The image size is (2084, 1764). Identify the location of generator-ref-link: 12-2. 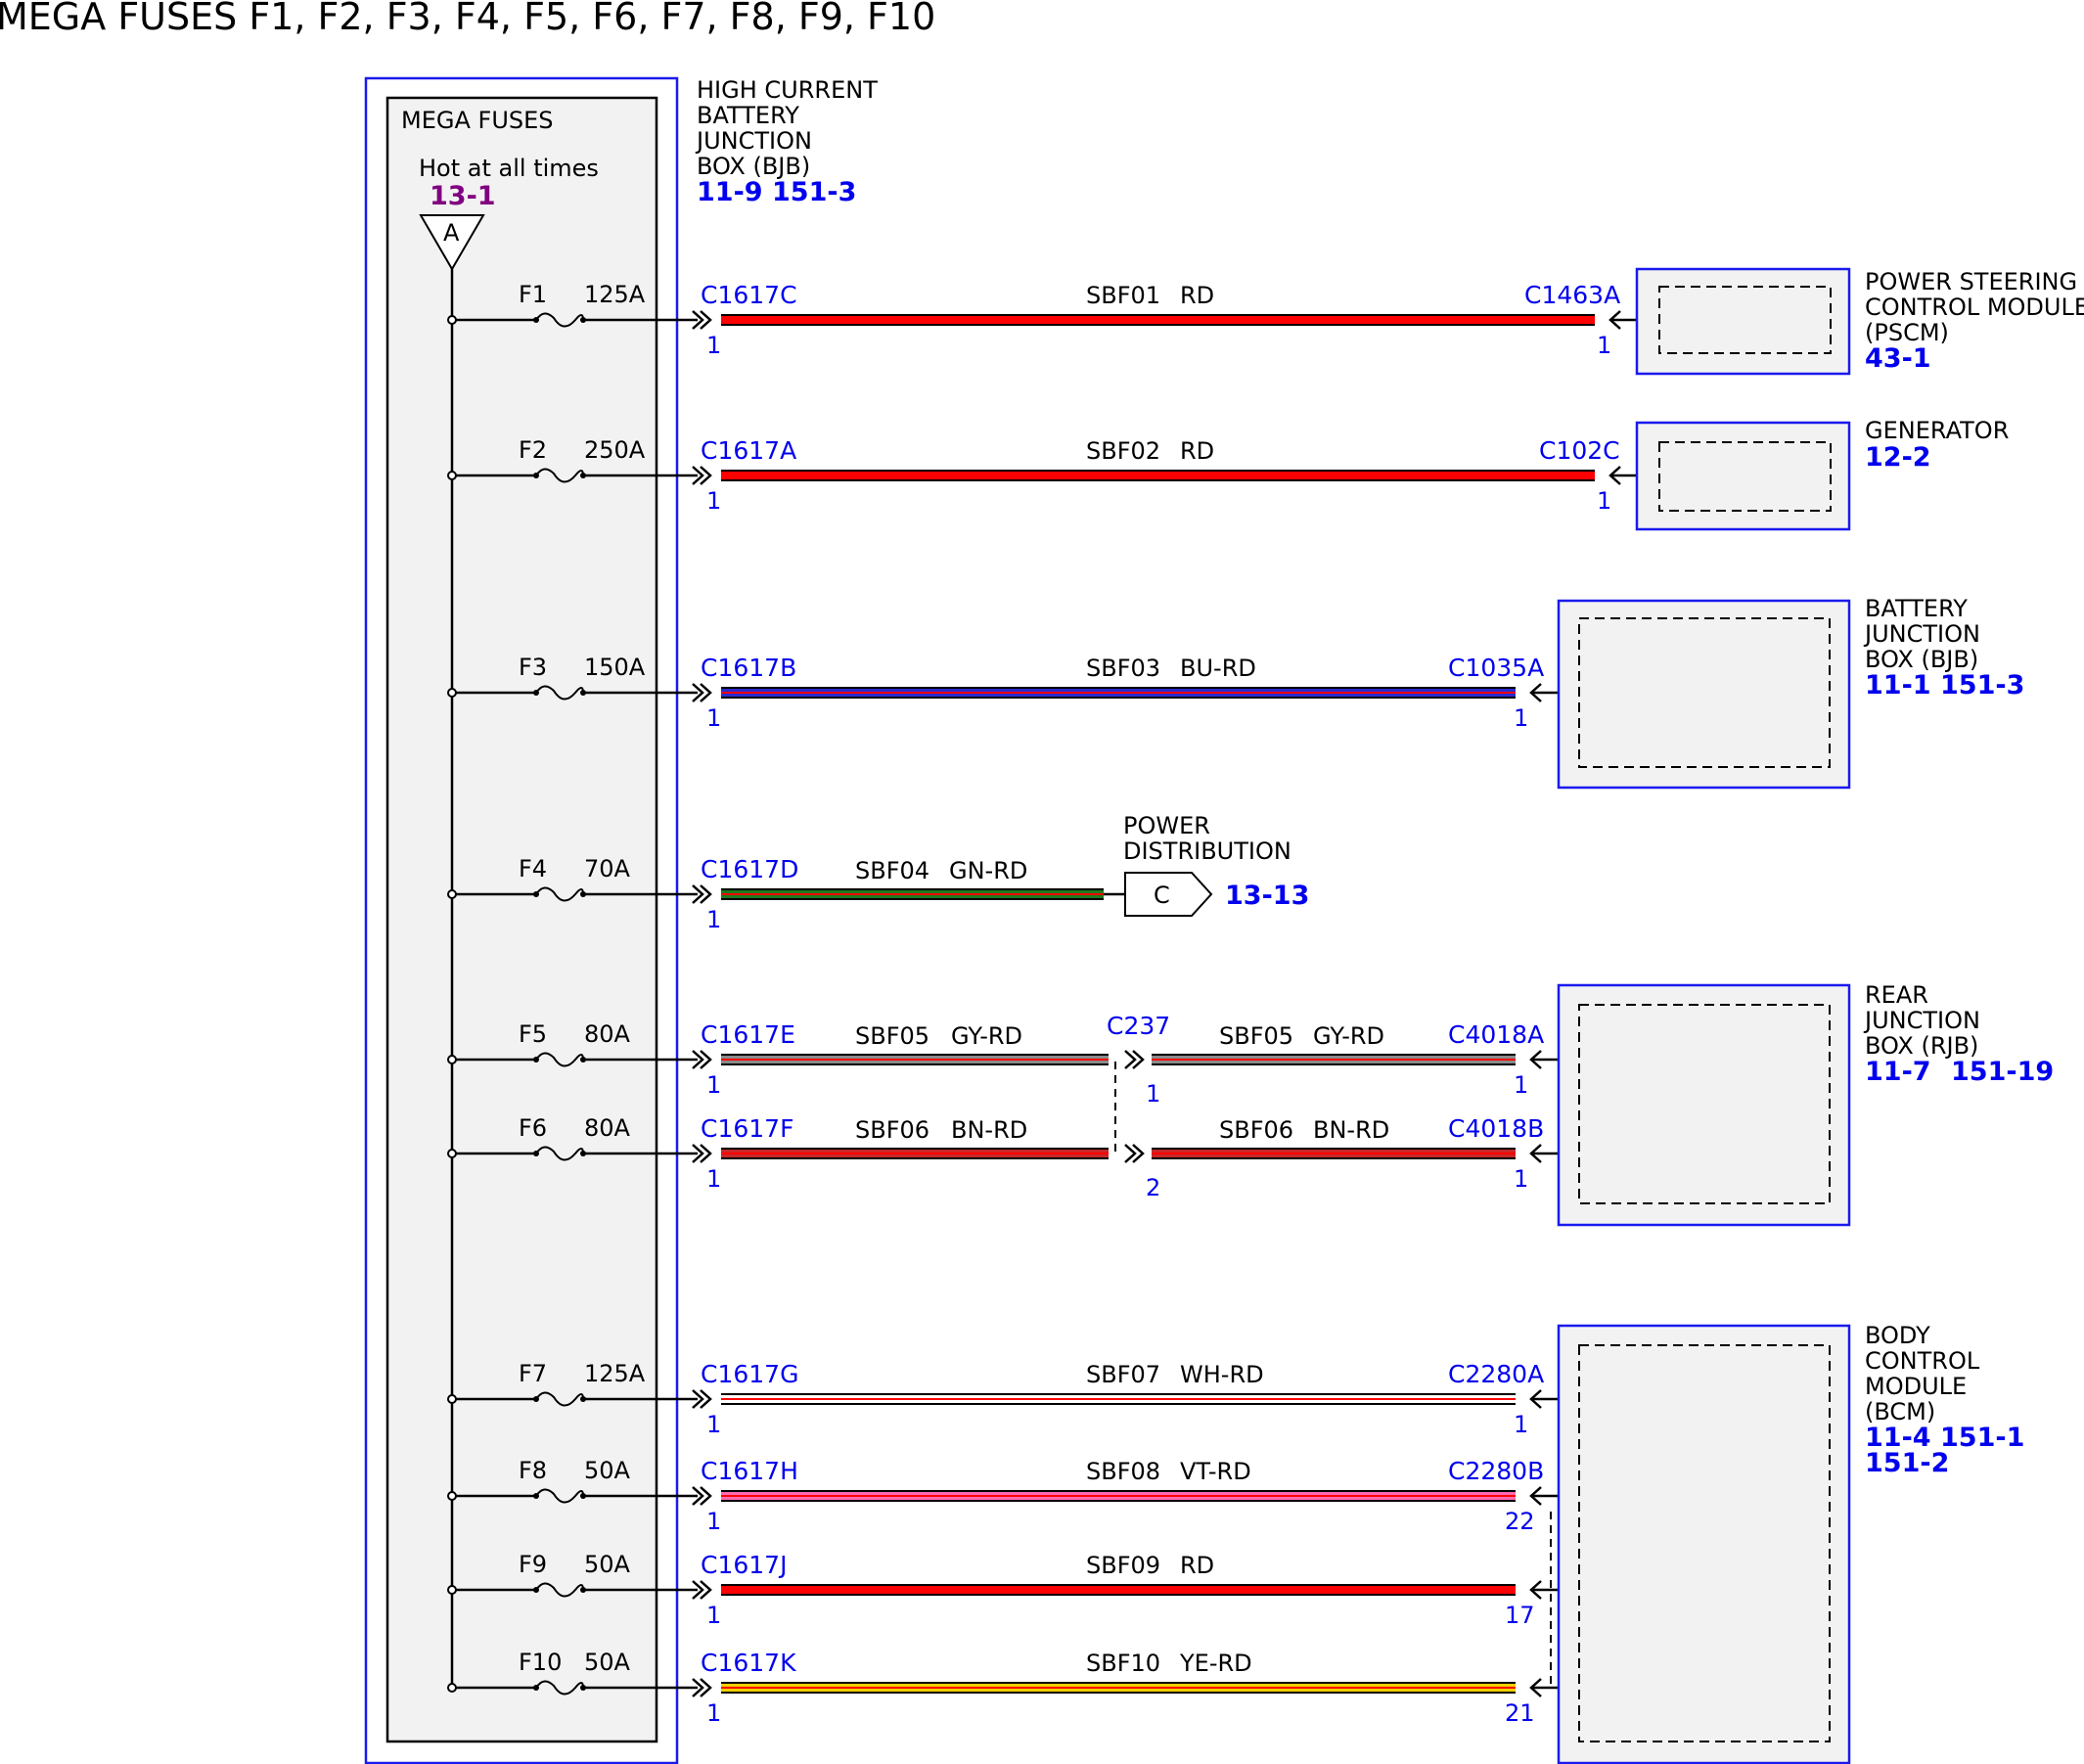
(1898, 458).